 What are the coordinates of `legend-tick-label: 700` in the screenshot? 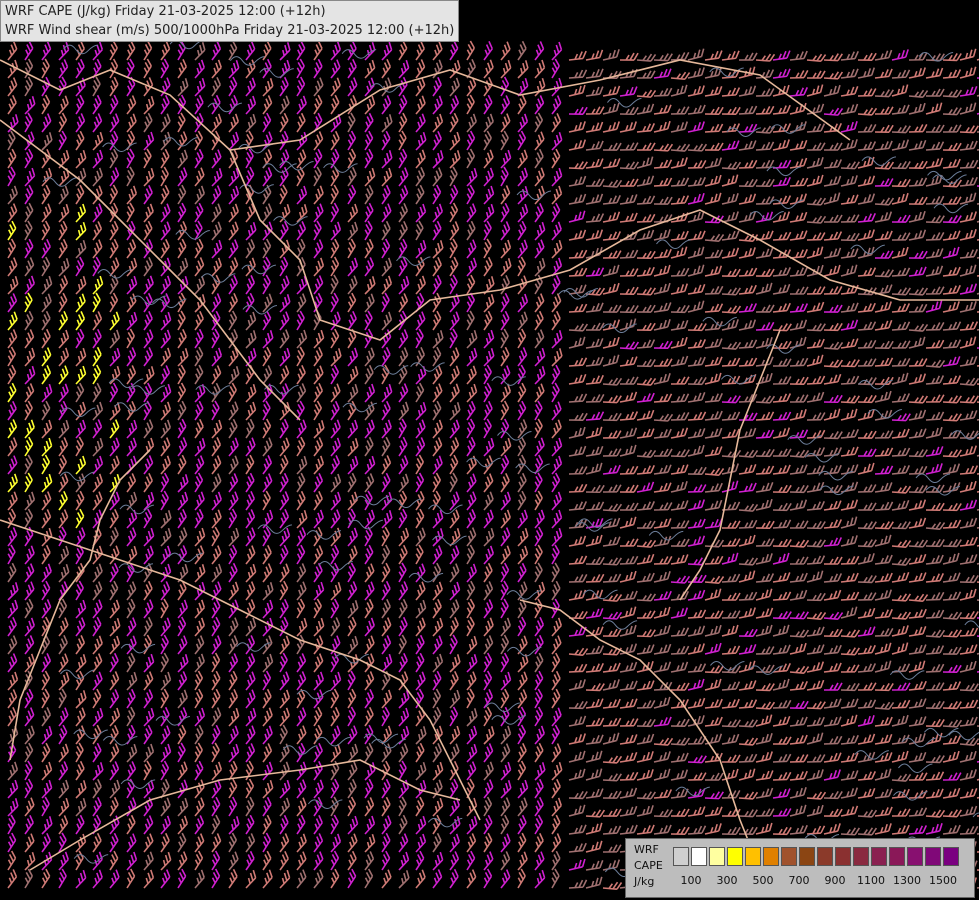 It's located at (799, 880).